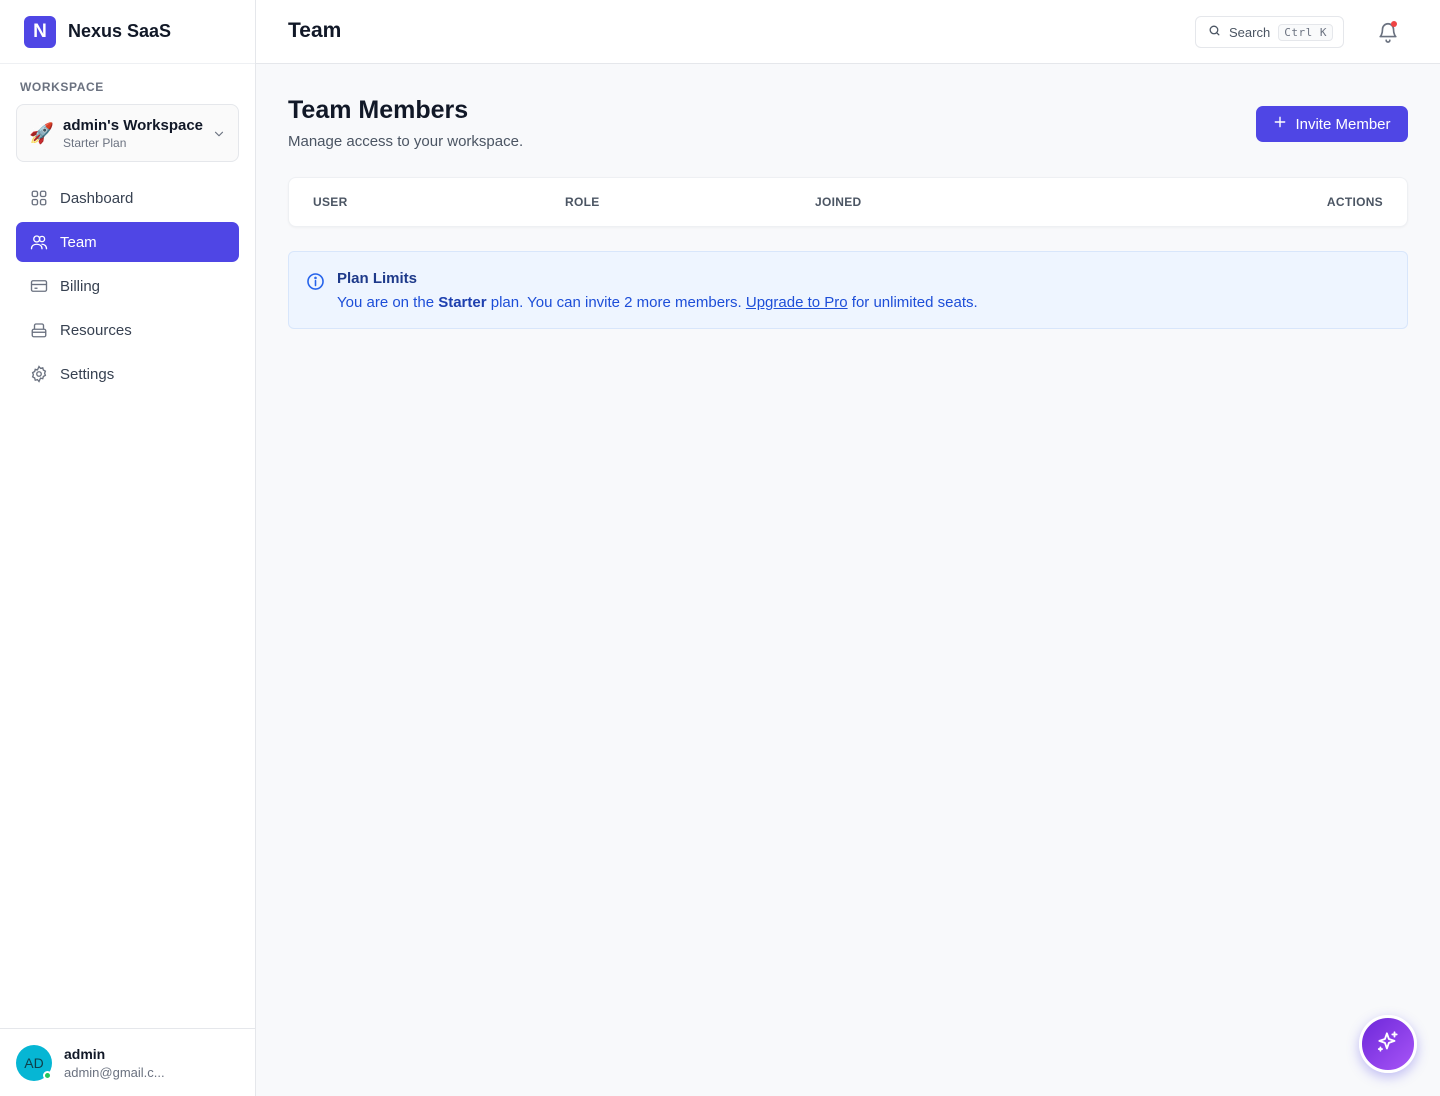 Image resolution: width=1440 pixels, height=1096 pixels. What do you see at coordinates (1214, 32) in the screenshot?
I see `search-icon` at bounding box center [1214, 32].